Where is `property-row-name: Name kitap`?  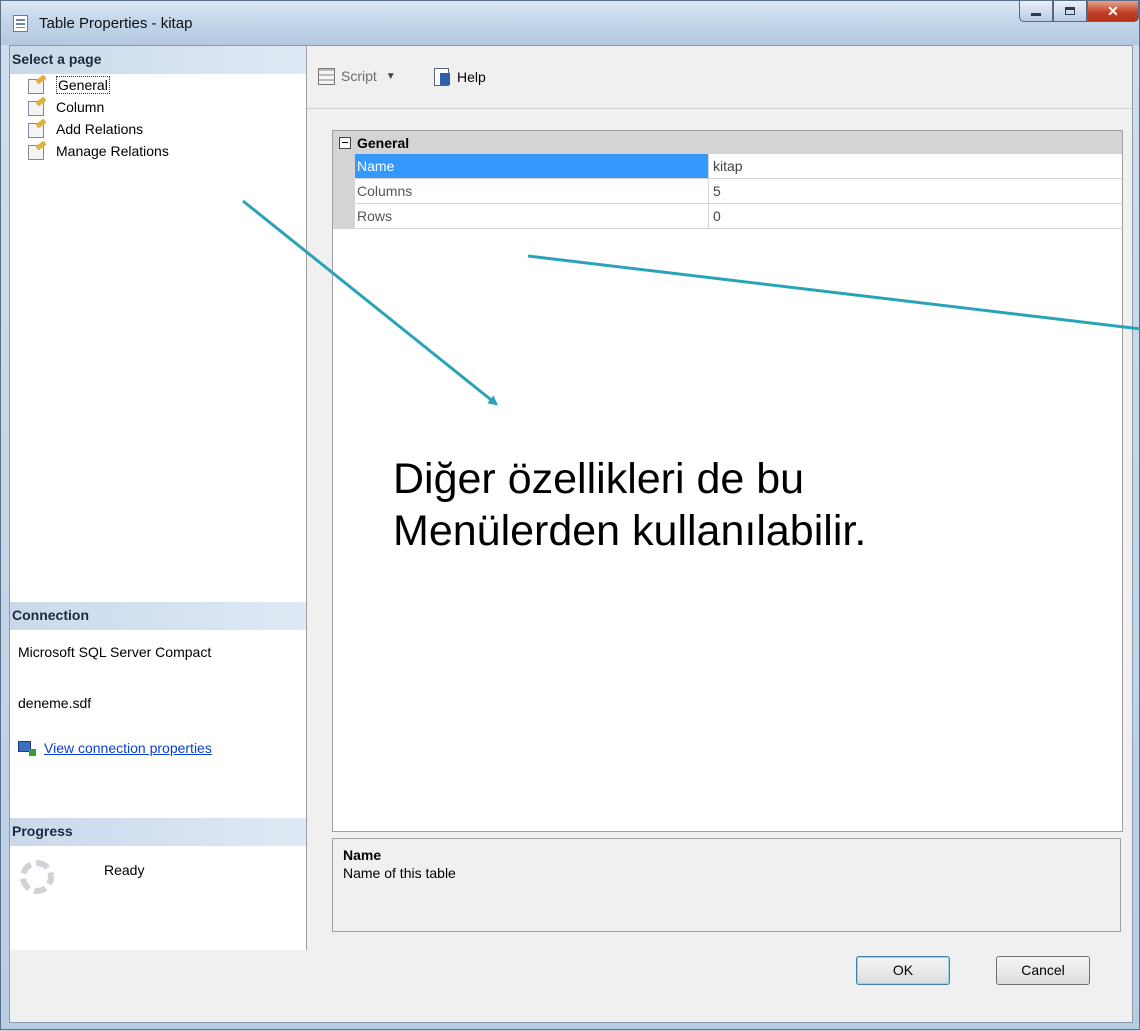
property-row-name: Name kitap is located at coordinates (727, 166).